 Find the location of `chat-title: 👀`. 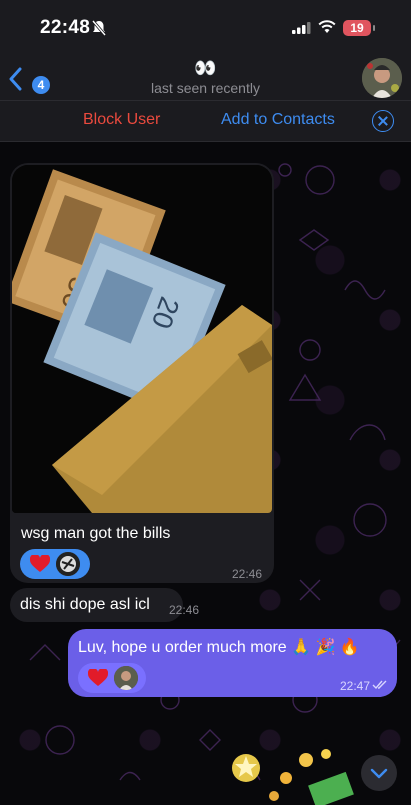

chat-title: 👀 is located at coordinates (205, 68).